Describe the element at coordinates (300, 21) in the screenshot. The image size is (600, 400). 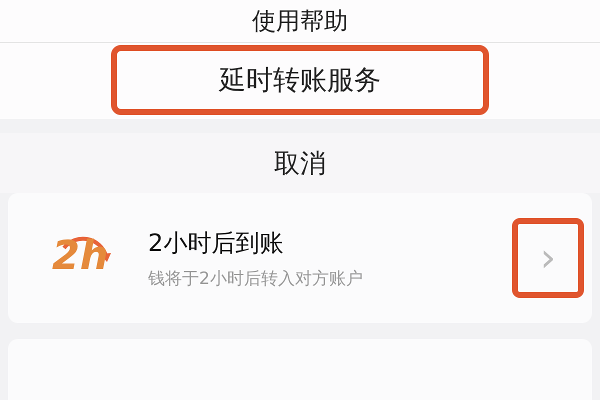
I see `menu-item: 使用帮助` at that location.